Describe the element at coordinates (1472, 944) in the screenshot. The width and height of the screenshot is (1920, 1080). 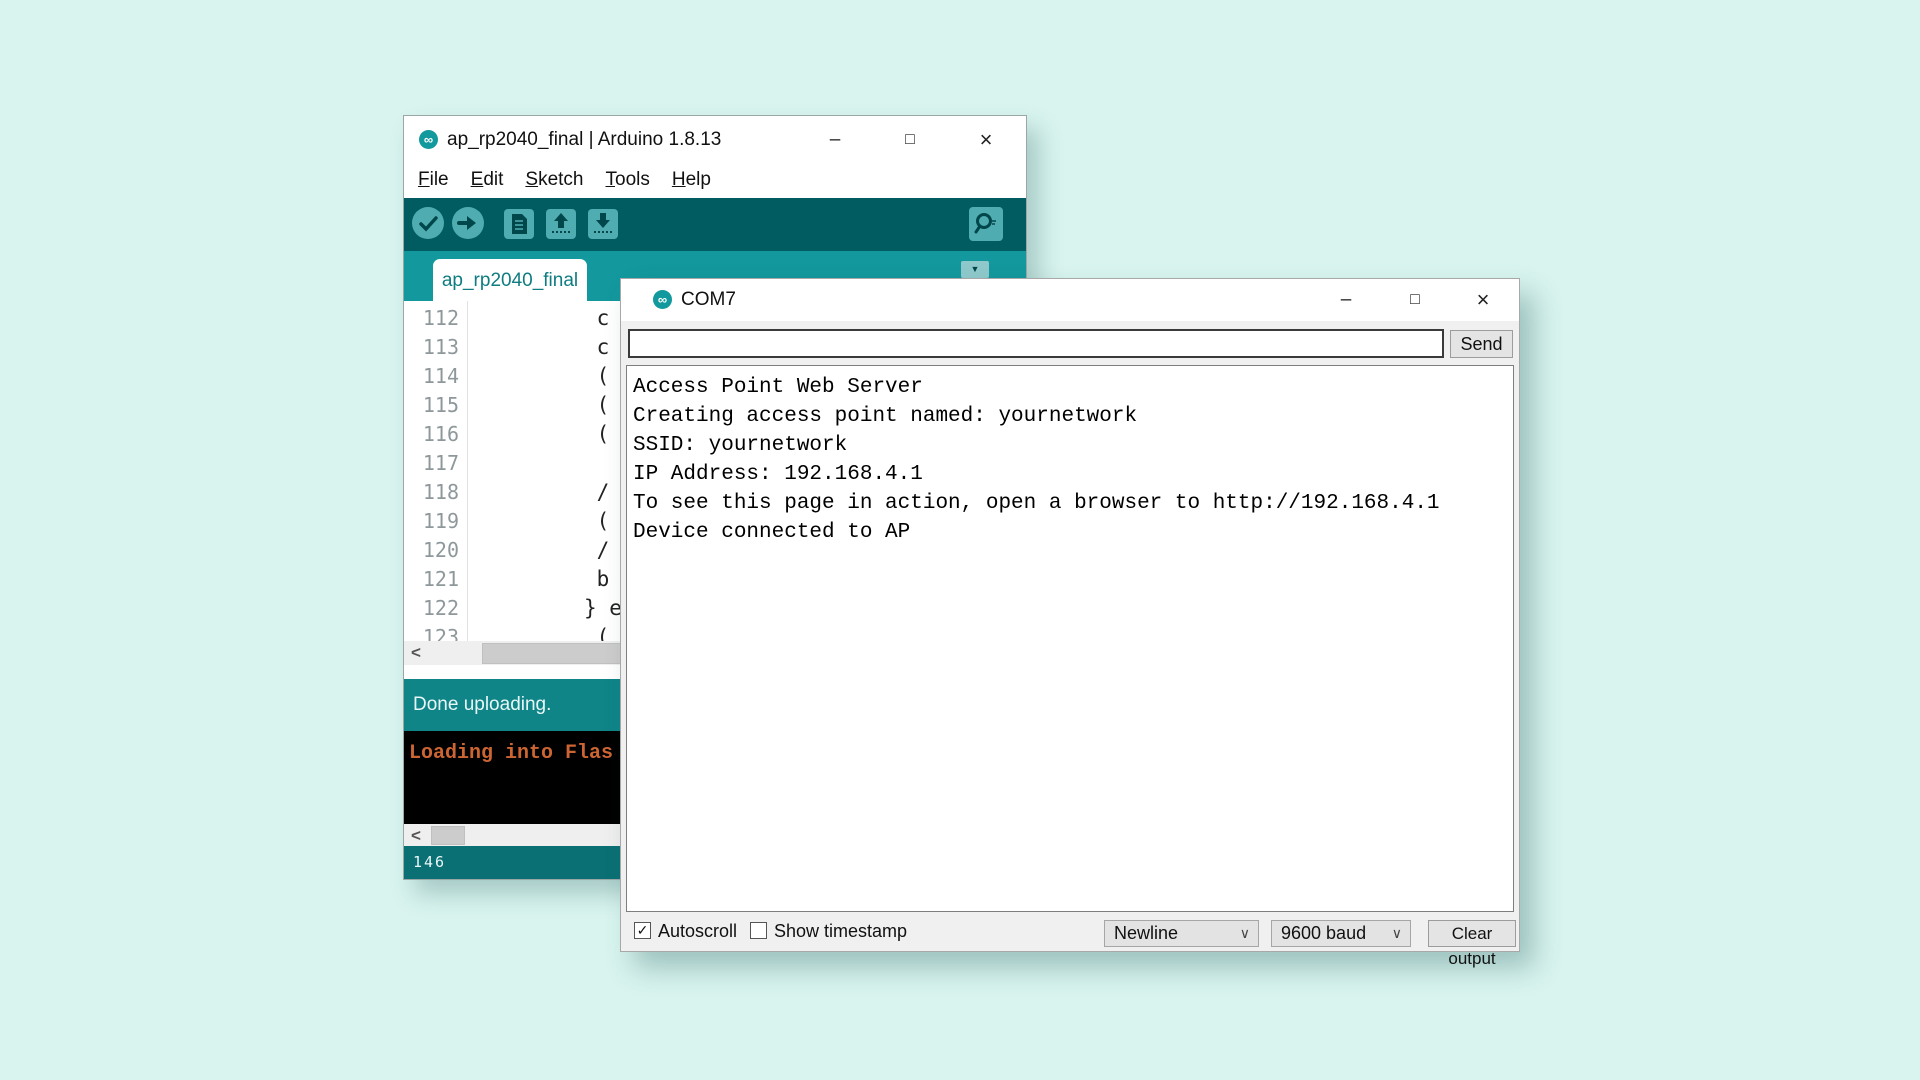
I see `clear-output-button: Clear output` at that location.